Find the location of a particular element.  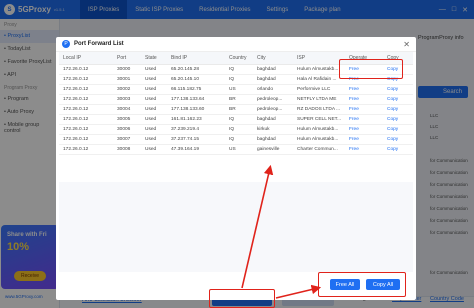

arrow-to-table is located at coordinates (257, 226).